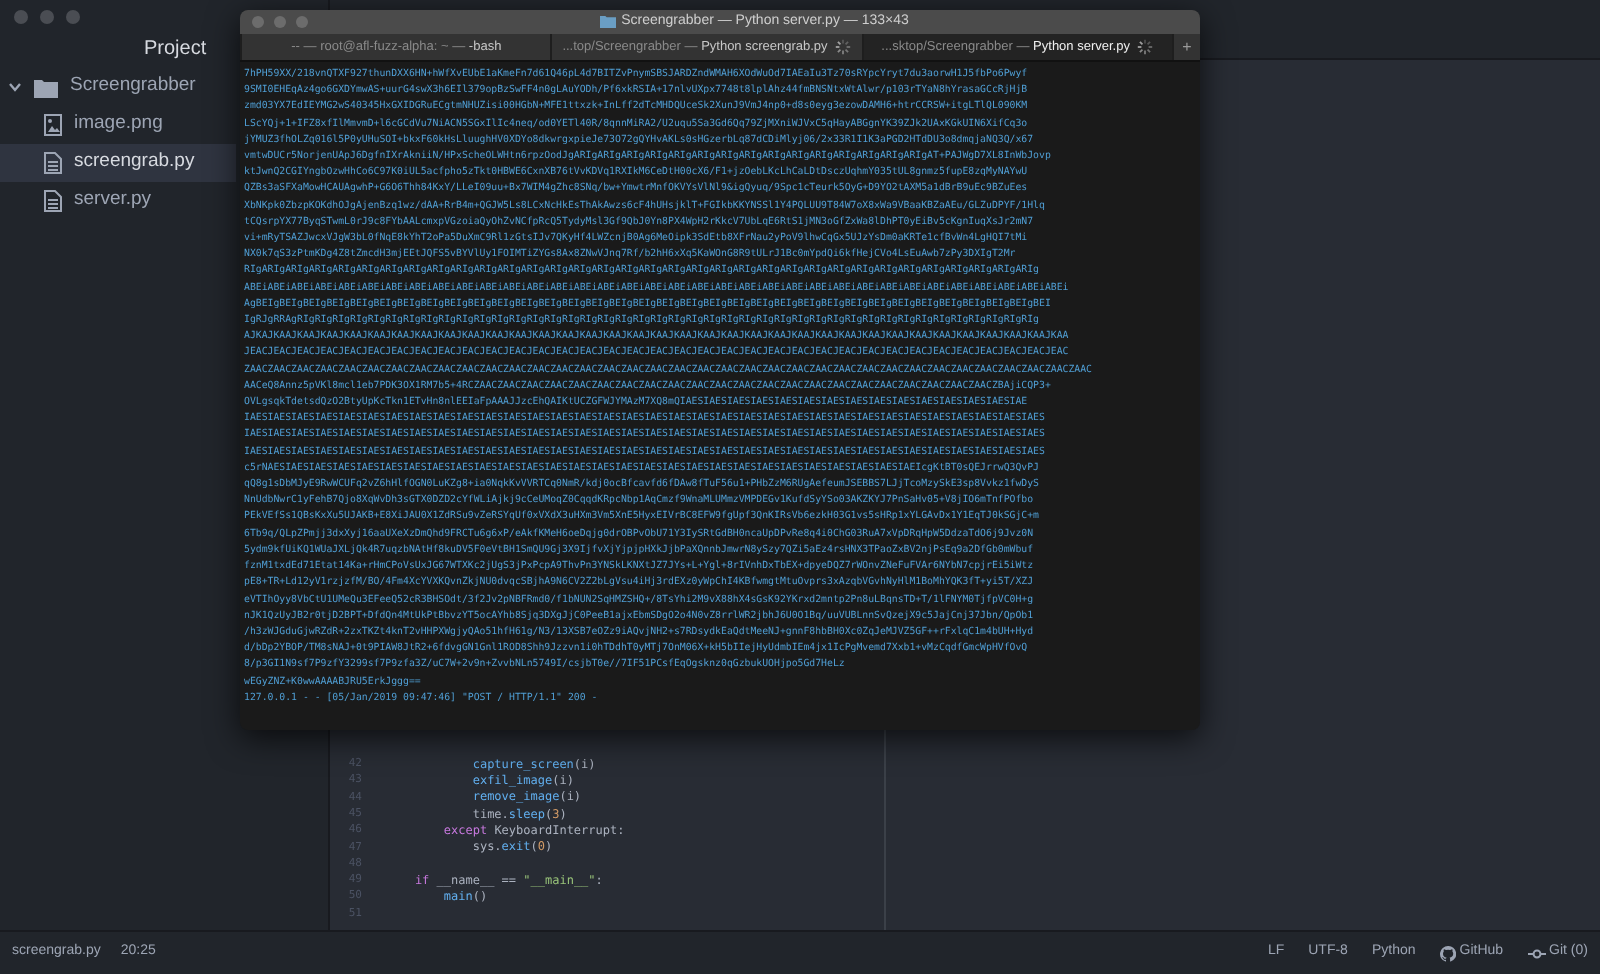 The width and height of the screenshot is (1600, 974). Describe the element at coordinates (134, 162) in the screenshot. I see `tree-item-label: screengrab.py` at that location.